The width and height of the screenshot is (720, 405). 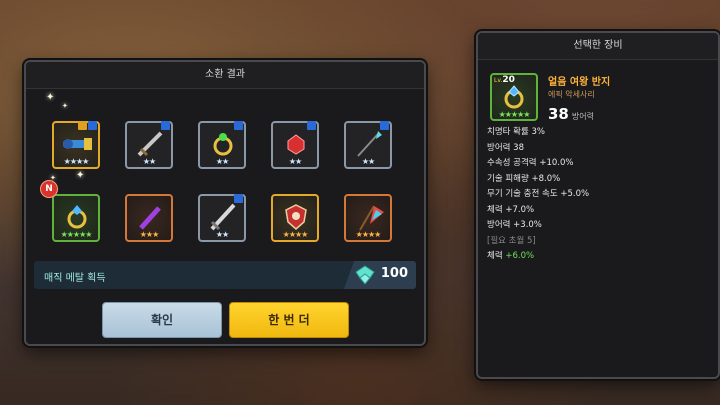 What do you see at coordinates (289, 320) in the screenshot?
I see `summon-again-button: 한 번 더` at bounding box center [289, 320].